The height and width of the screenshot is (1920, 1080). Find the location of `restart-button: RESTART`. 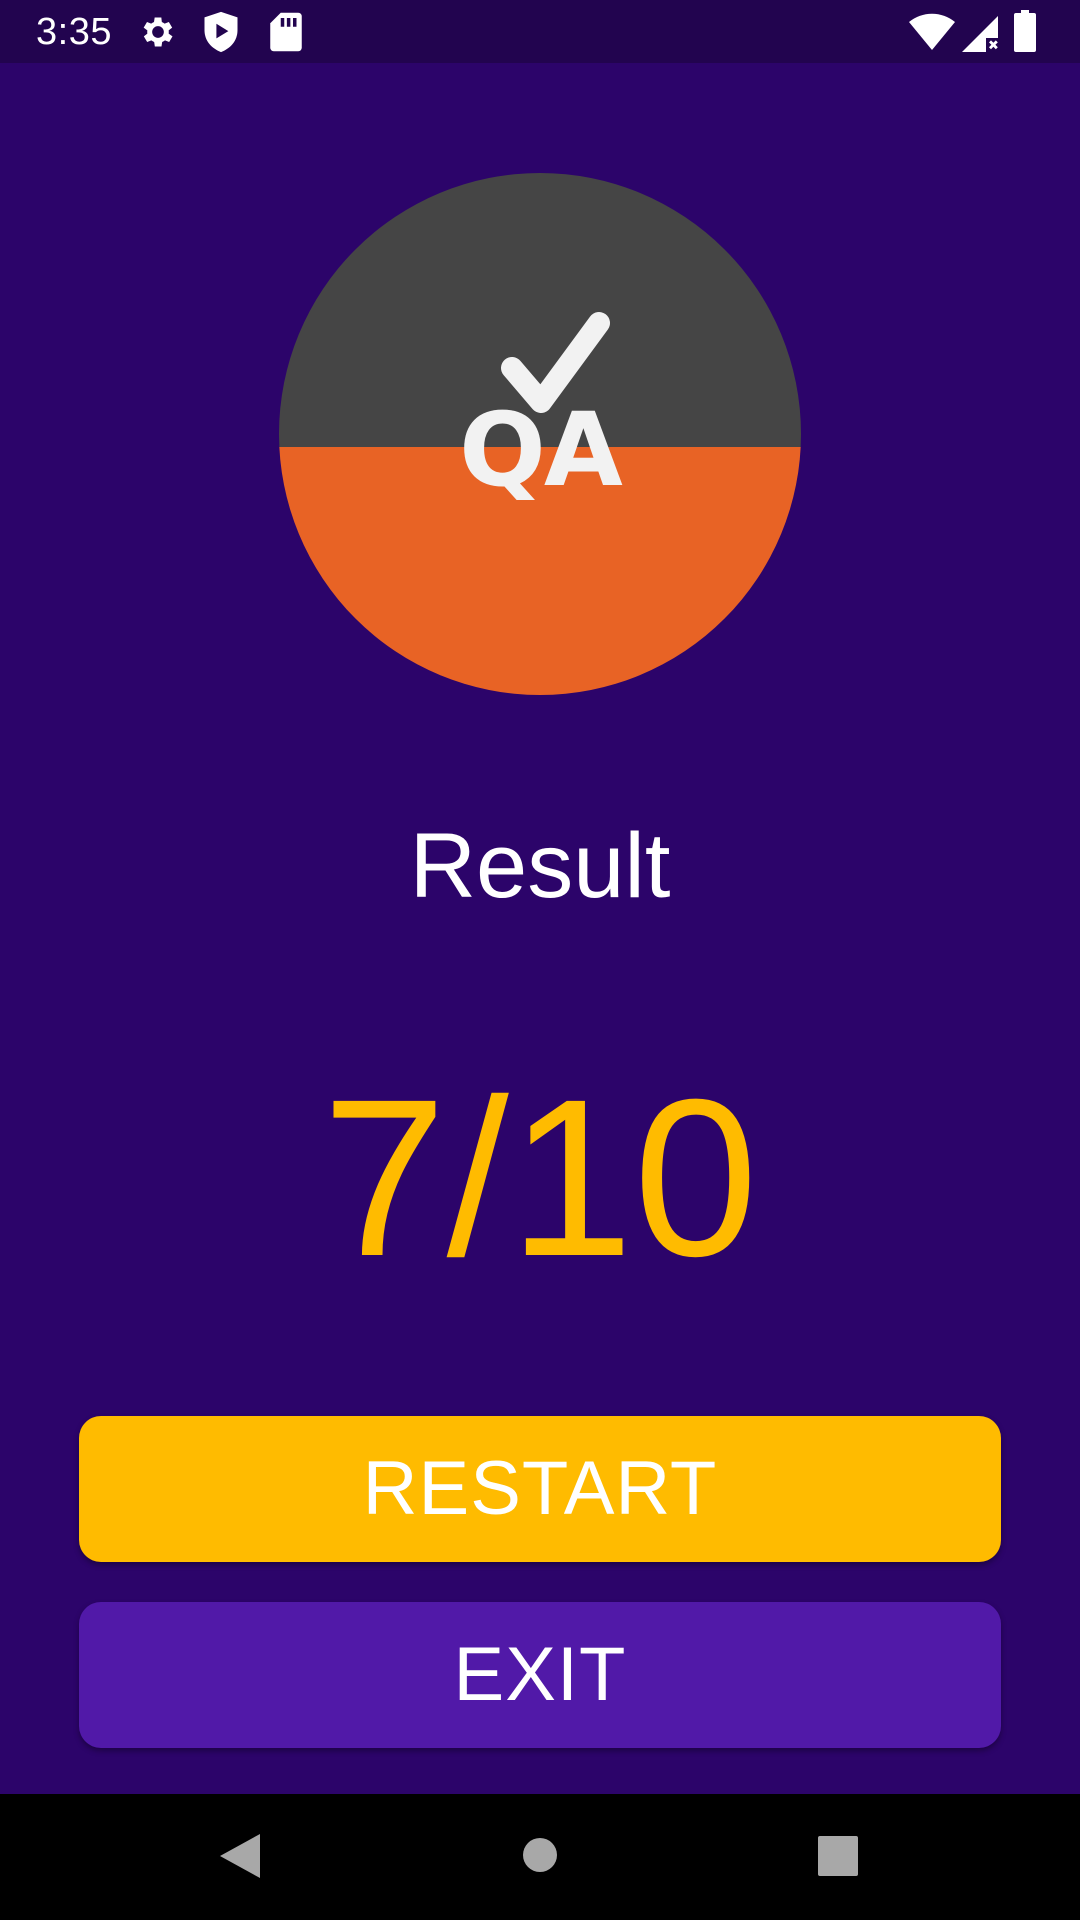

restart-button: RESTART is located at coordinates (540, 1489).